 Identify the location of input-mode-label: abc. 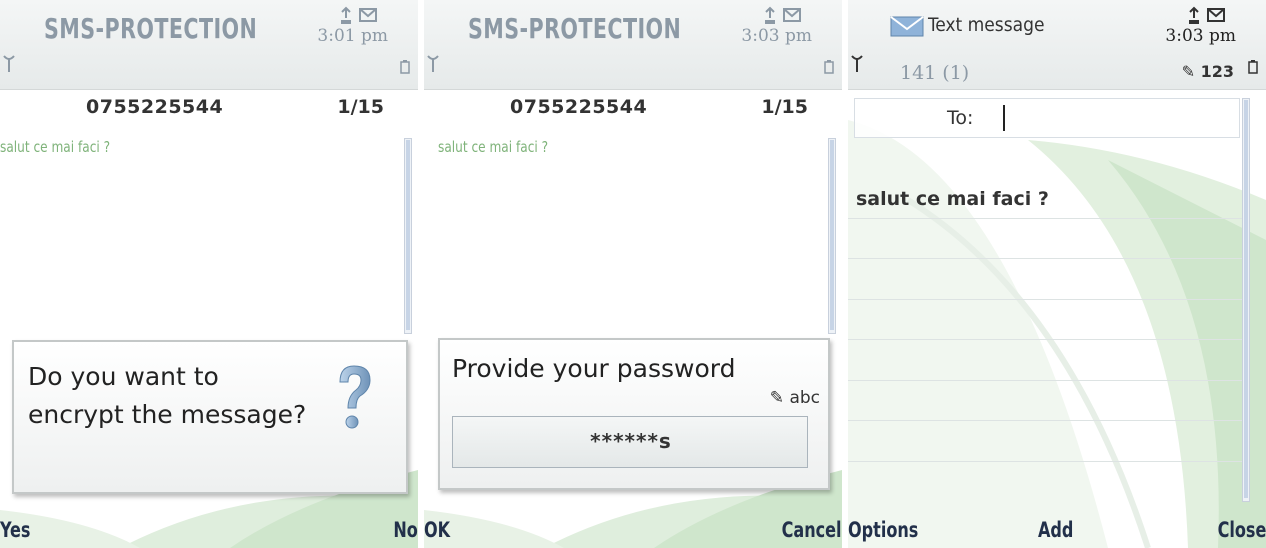
(804, 398).